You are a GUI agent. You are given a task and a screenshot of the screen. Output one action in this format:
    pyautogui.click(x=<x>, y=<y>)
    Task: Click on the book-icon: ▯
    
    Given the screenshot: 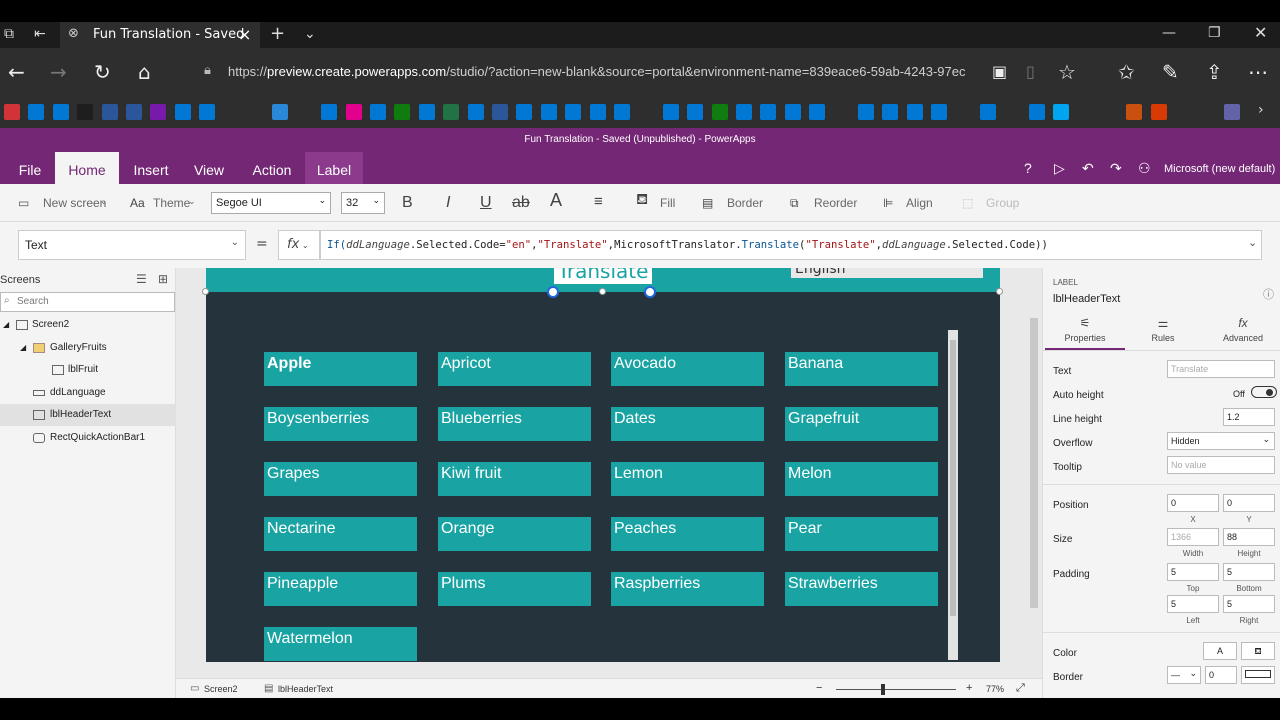 What is the action you would take?
    pyautogui.click(x=1030, y=71)
    